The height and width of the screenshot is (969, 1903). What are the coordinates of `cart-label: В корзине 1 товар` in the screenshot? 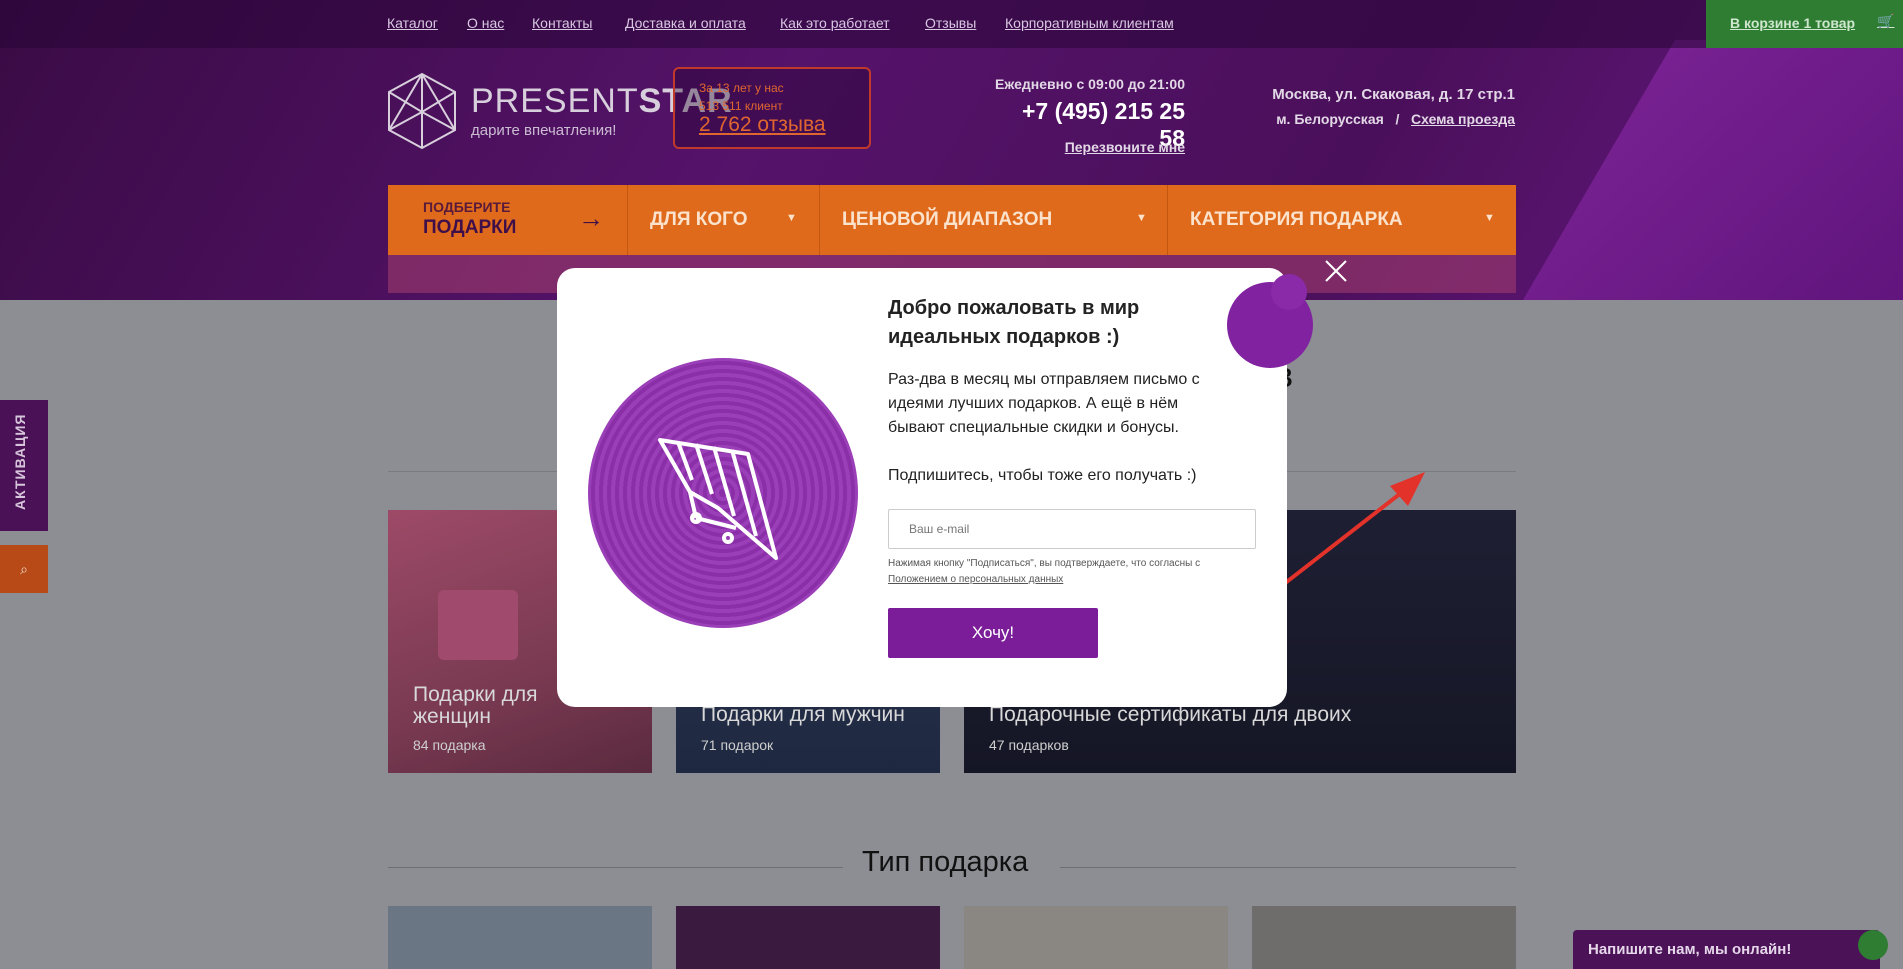 It's located at (1793, 23).